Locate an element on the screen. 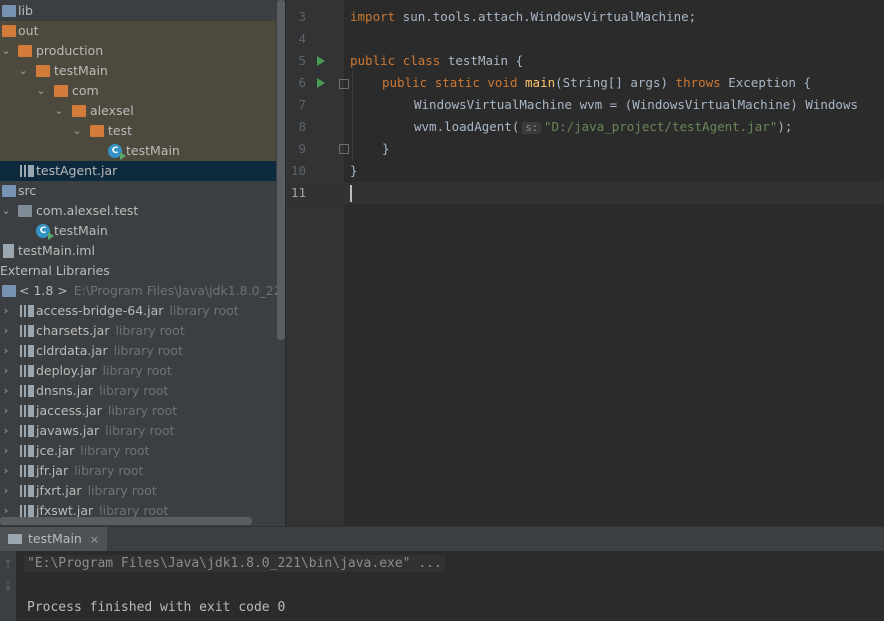 Image resolution: width=884 pixels, height=621 pixels. console-exit-message: Process finished with exit code 0 is located at coordinates (156, 607).